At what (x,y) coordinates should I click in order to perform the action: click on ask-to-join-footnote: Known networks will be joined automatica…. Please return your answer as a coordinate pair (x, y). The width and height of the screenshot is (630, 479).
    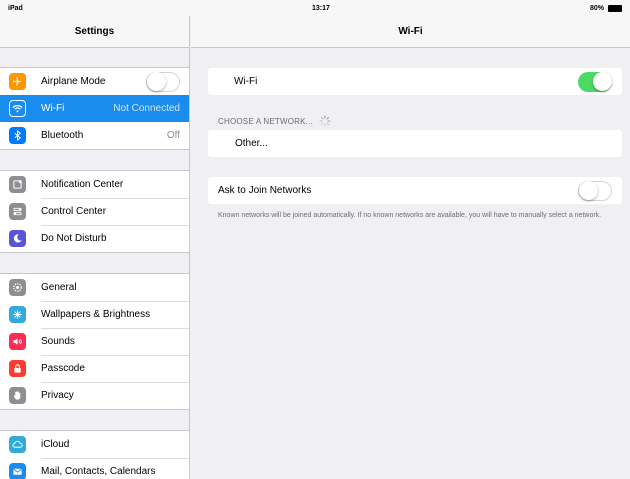
    Looking at the image, I should click on (410, 215).